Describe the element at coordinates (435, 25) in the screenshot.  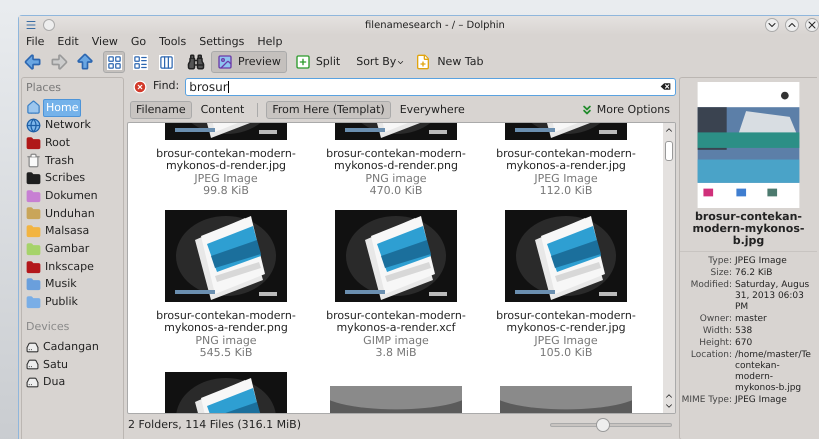
I see `window-title: filenamesearch - / – Dolphin` at that location.